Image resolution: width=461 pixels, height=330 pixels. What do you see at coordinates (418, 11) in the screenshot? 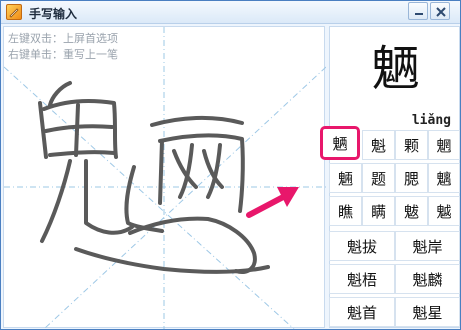
I see `minimize-button` at bounding box center [418, 11].